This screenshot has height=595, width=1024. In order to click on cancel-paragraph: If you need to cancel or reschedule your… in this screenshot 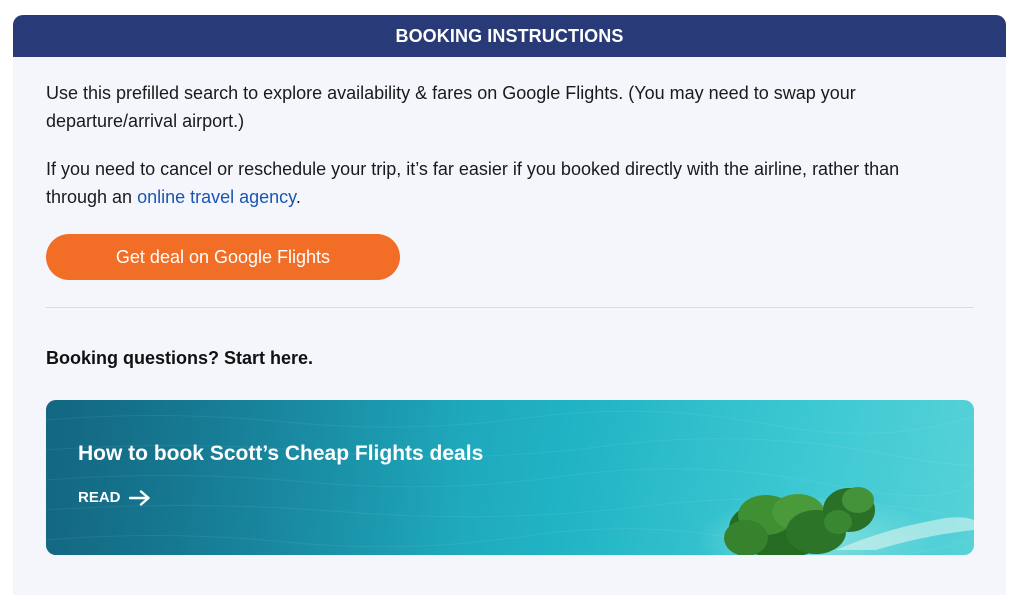, I will do `click(496, 183)`.